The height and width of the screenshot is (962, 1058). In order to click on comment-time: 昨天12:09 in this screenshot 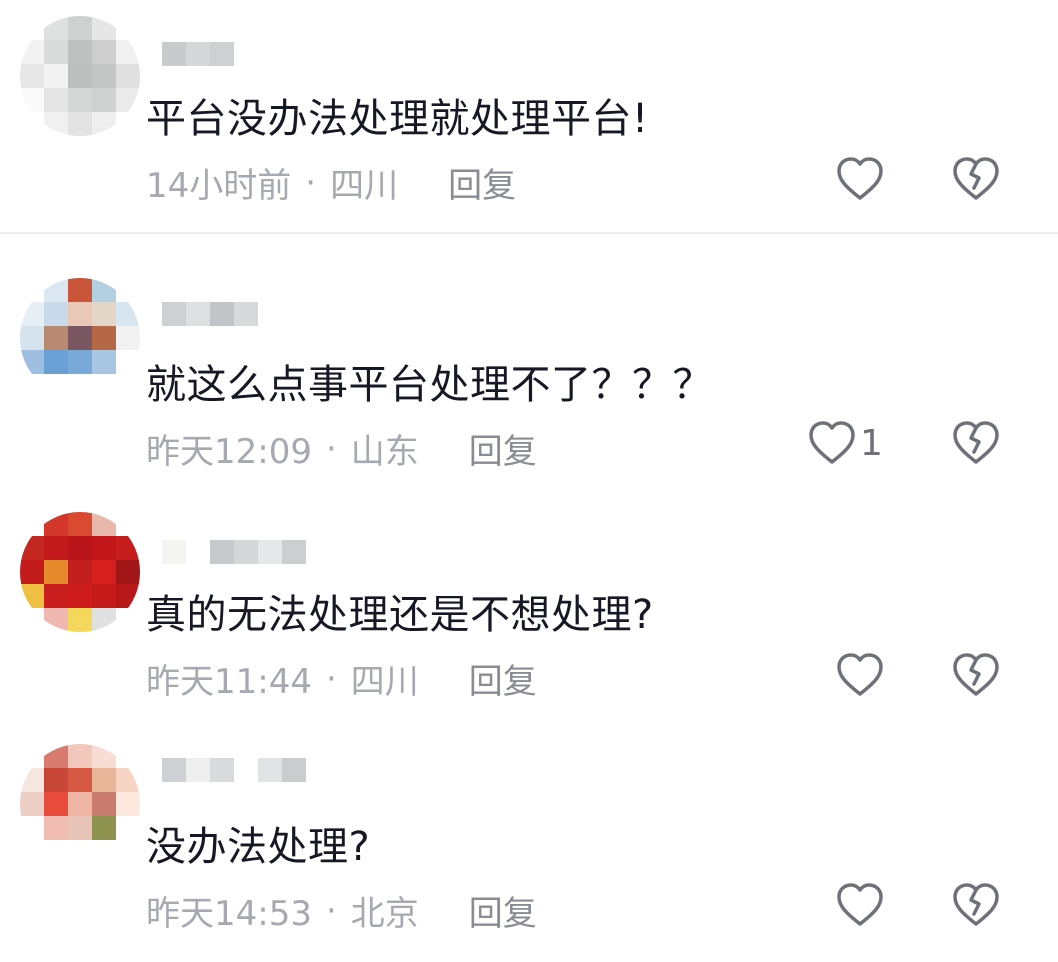, I will do `click(229, 452)`.